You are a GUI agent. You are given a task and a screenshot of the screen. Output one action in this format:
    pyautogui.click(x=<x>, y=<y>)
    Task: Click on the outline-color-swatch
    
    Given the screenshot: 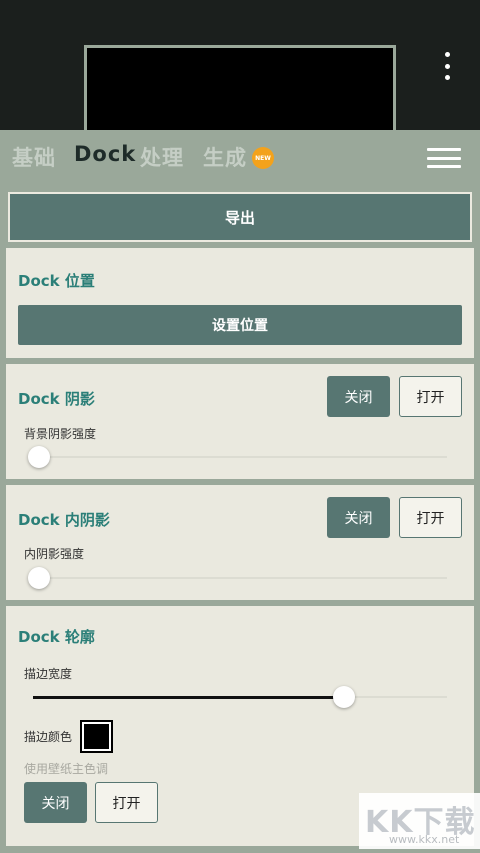 What is the action you would take?
    pyautogui.click(x=96, y=736)
    